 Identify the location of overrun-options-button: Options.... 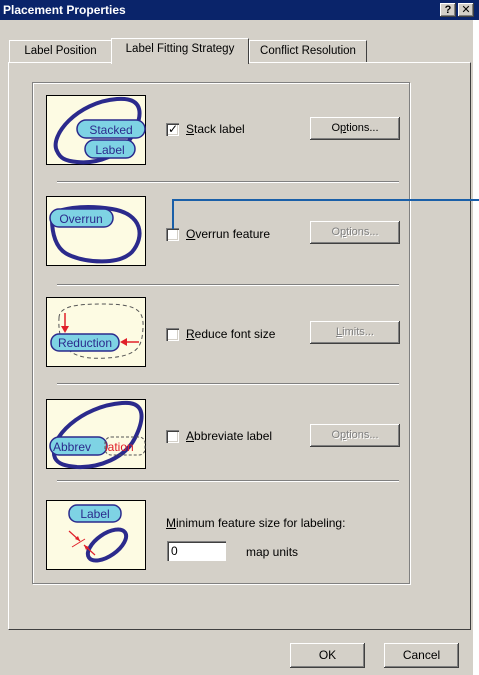
(355, 232).